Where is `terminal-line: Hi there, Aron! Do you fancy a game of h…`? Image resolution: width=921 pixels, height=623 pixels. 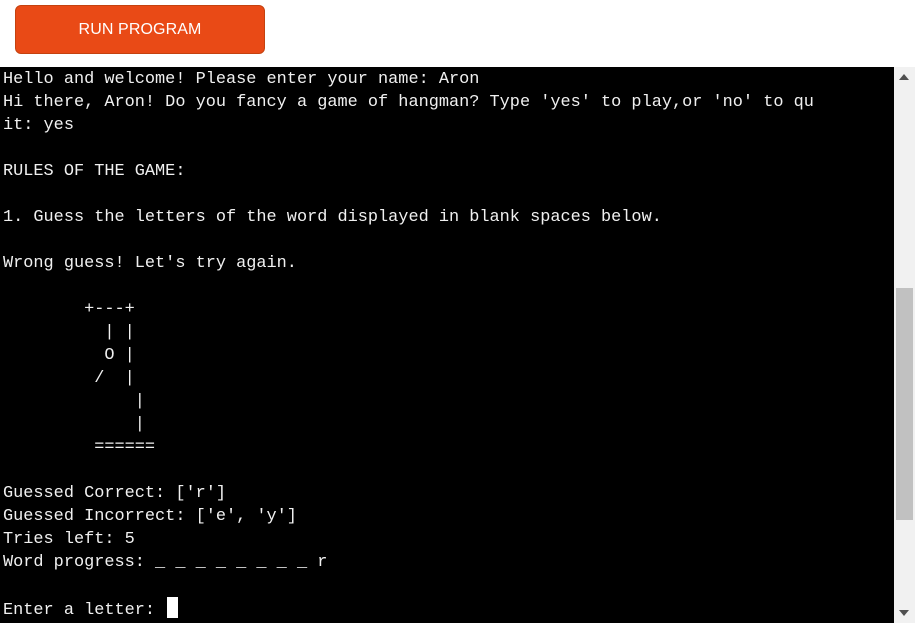
terminal-line: Hi there, Aron! Do you fancy a game of h… is located at coordinates (408, 102).